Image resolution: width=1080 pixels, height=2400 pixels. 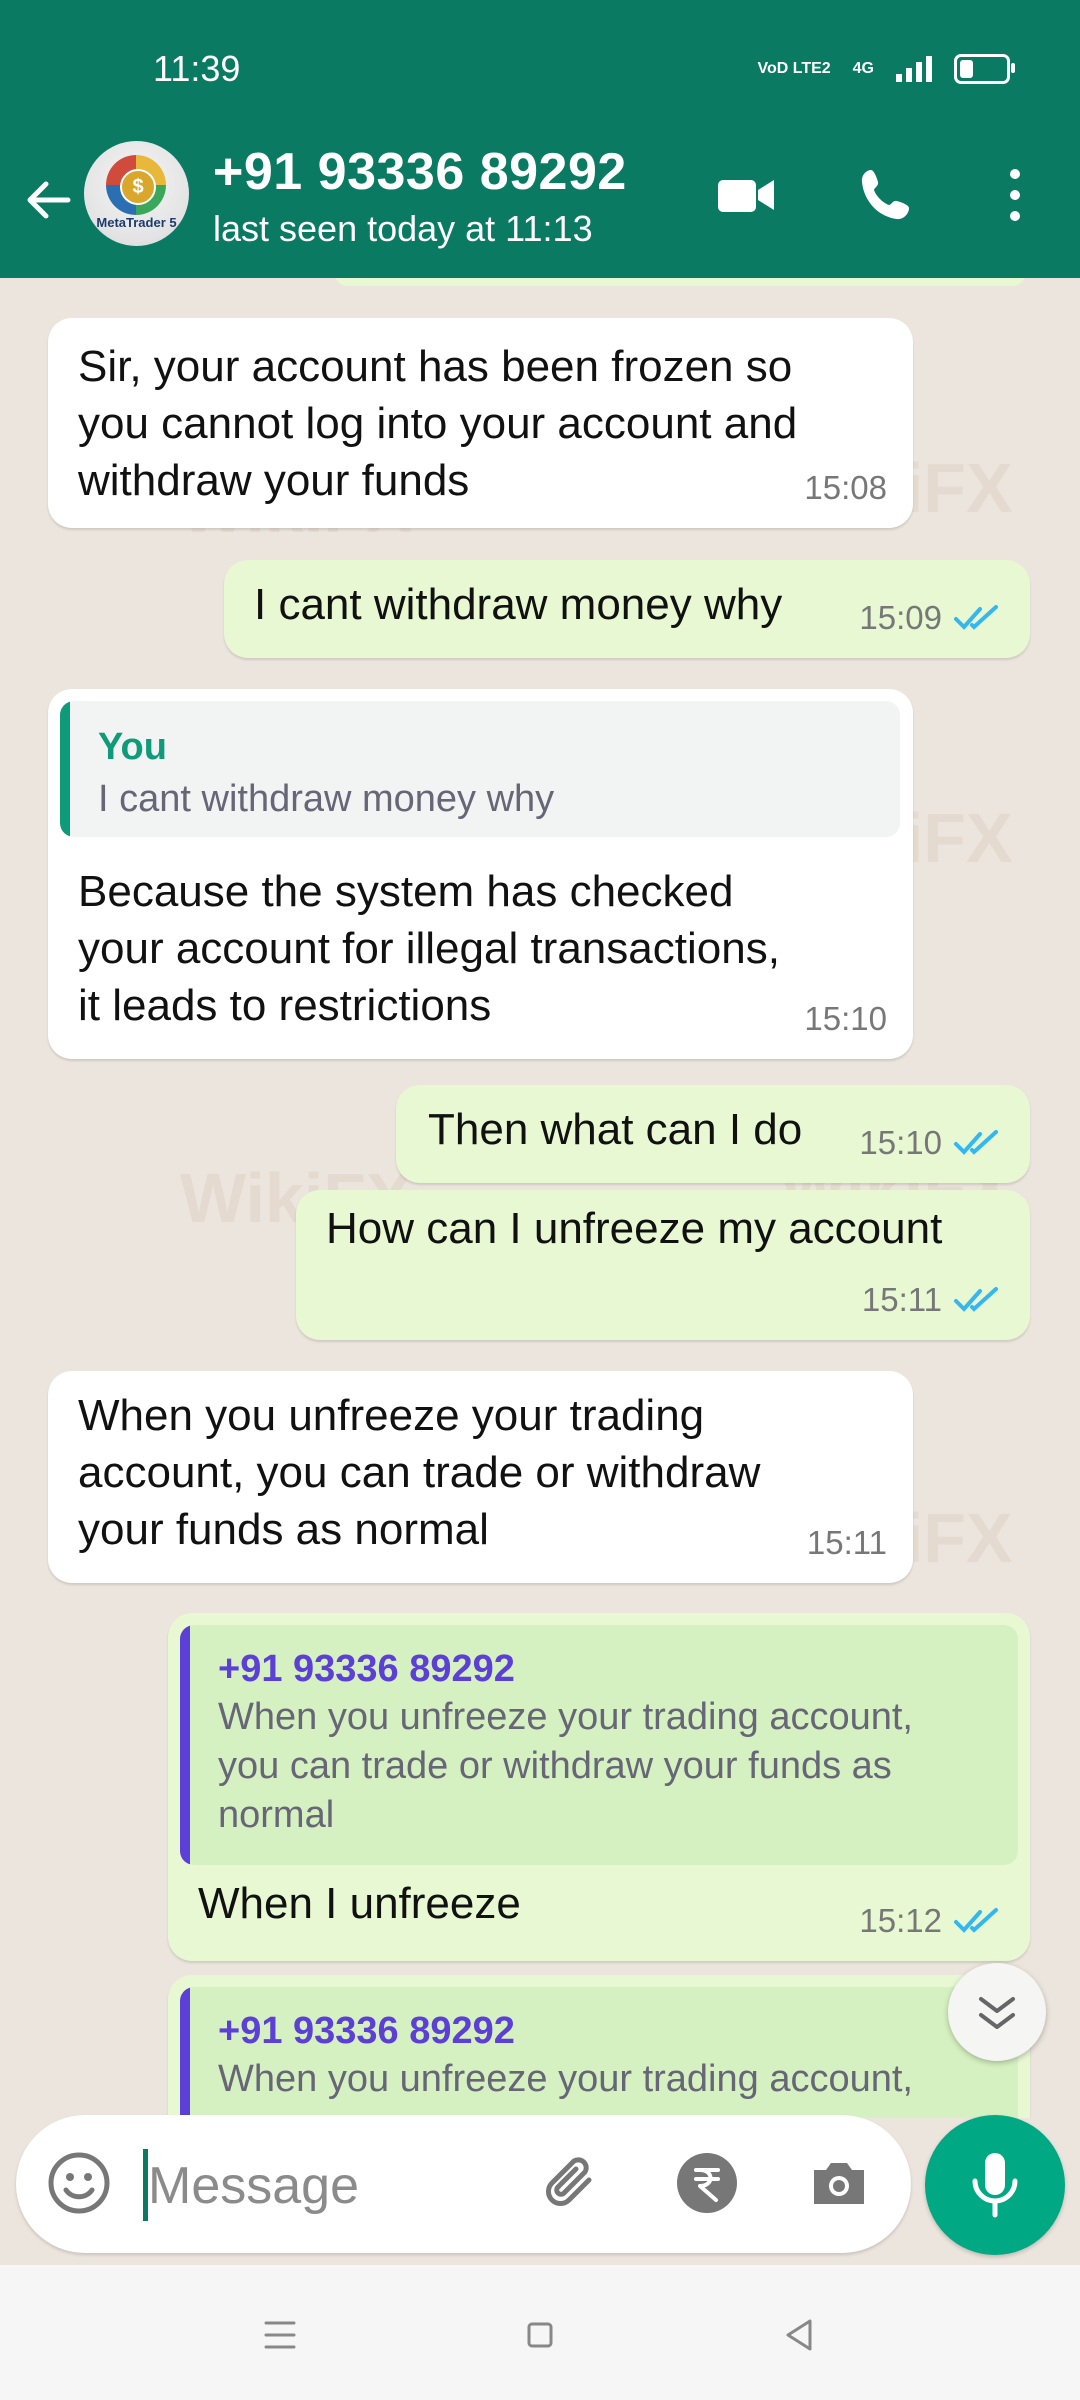 I want to click on message-time: 15:09, so click(x=900, y=617).